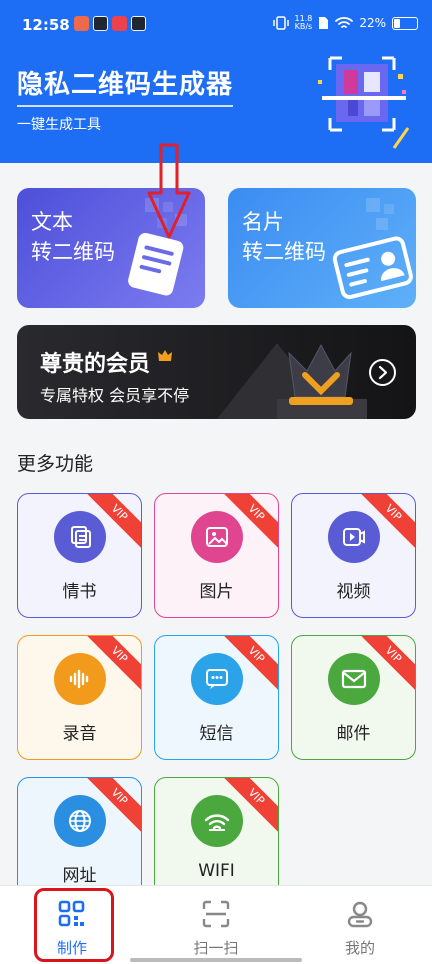  I want to click on globe-icon, so click(80, 821).